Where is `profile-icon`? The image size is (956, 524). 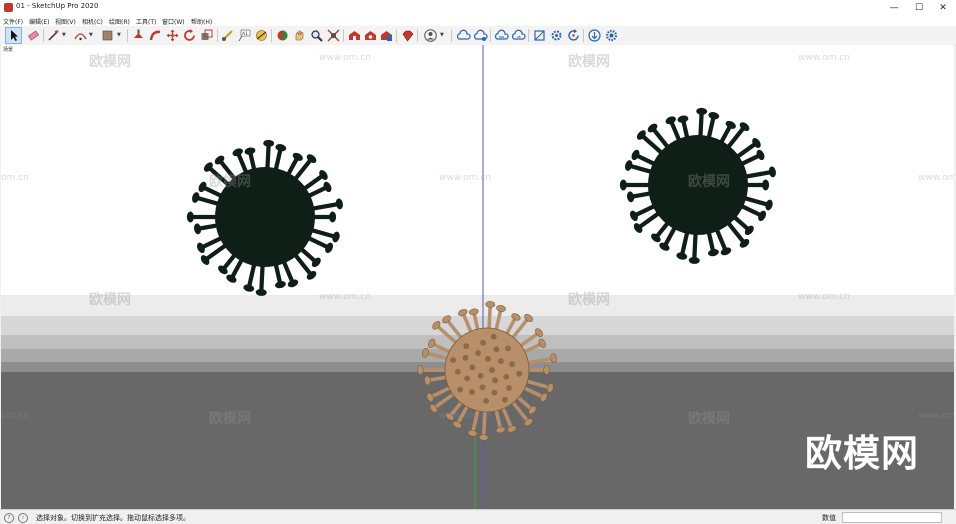
profile-icon is located at coordinates (430, 35).